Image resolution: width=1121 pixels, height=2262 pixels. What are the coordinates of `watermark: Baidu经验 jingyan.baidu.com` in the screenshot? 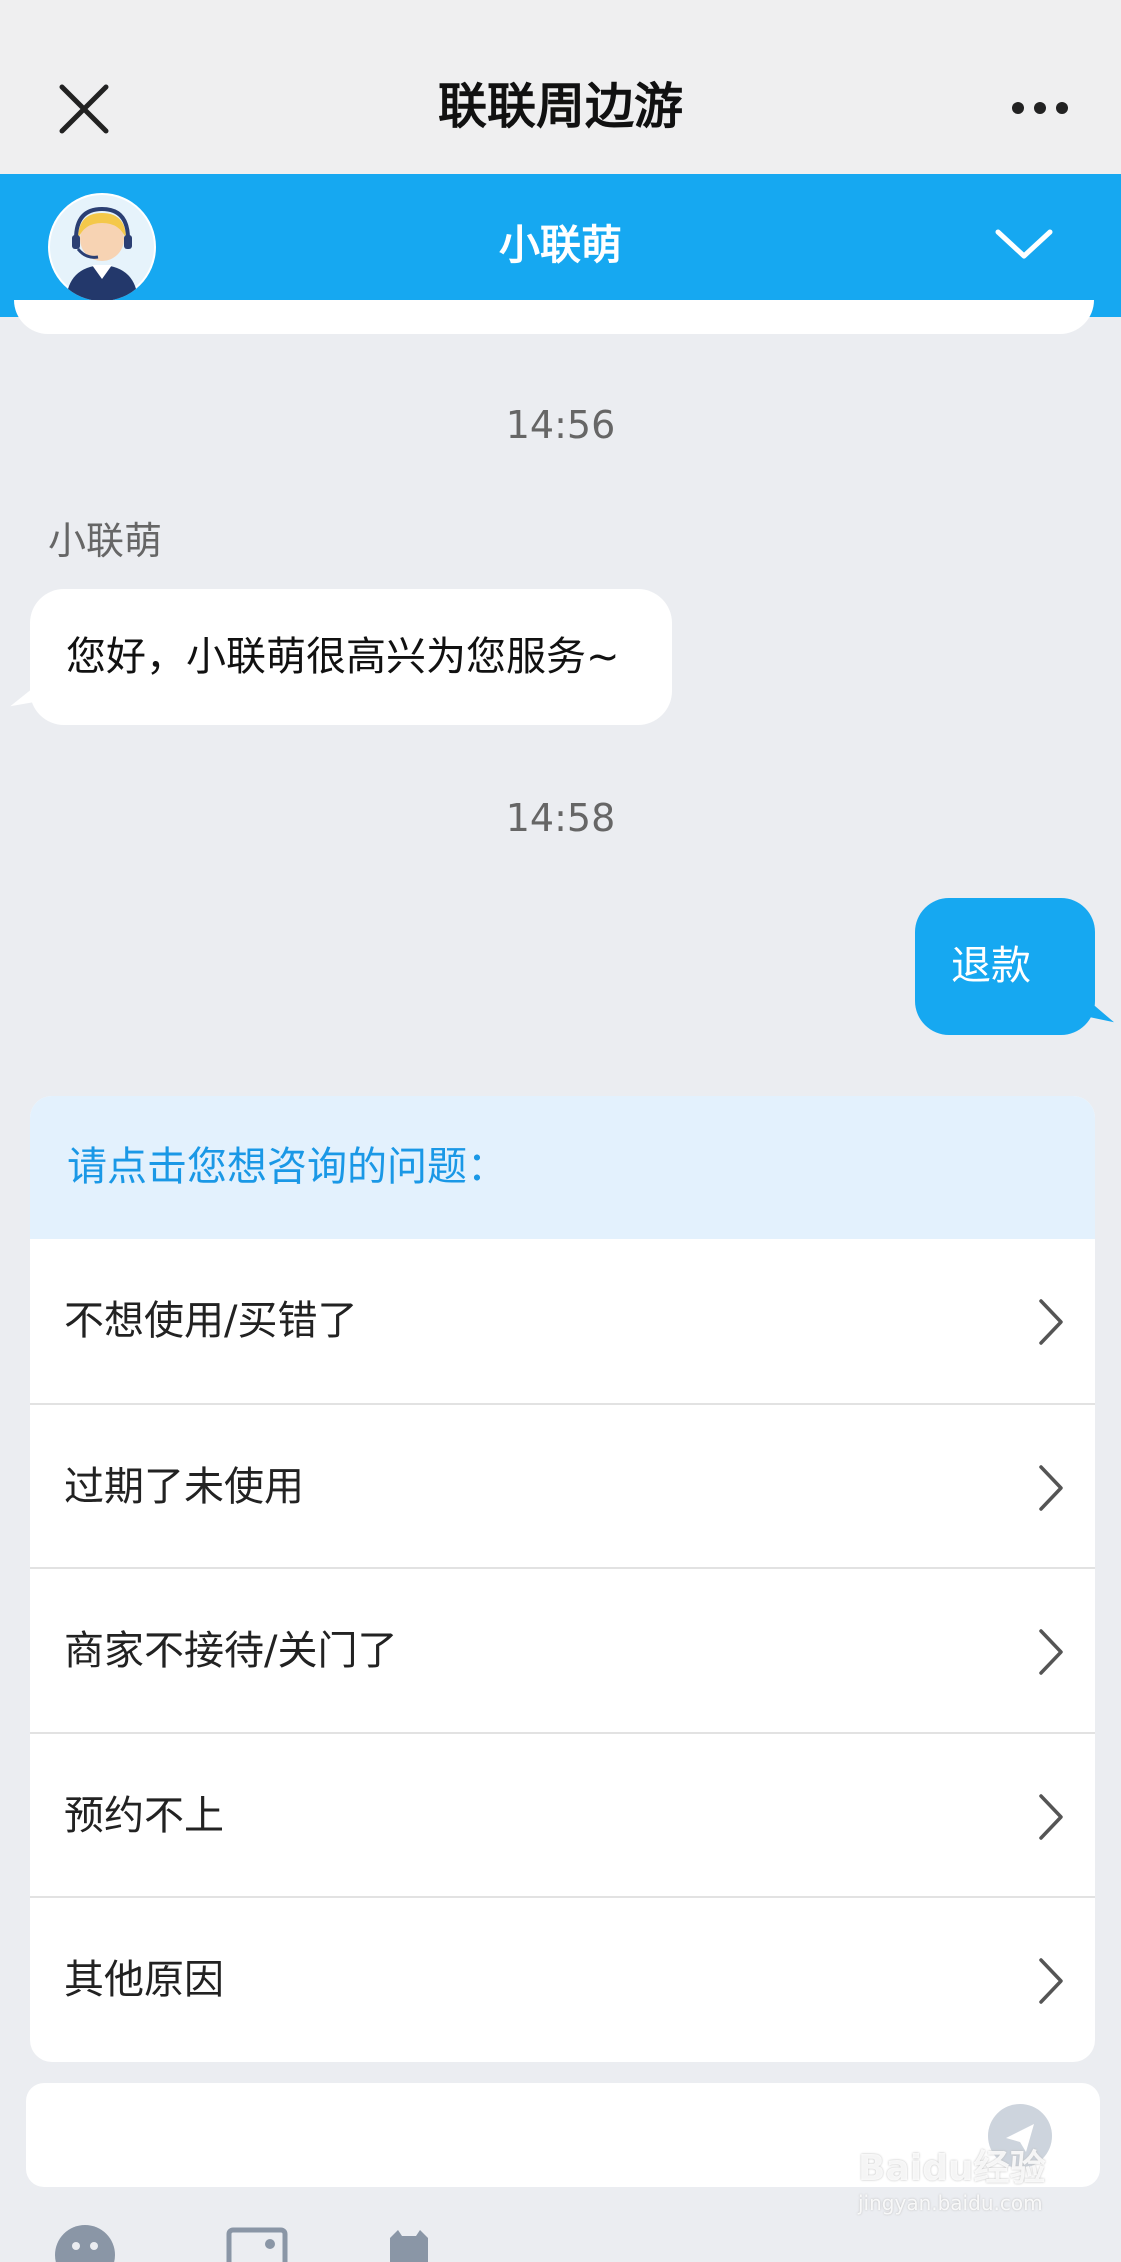 It's located at (973, 2193).